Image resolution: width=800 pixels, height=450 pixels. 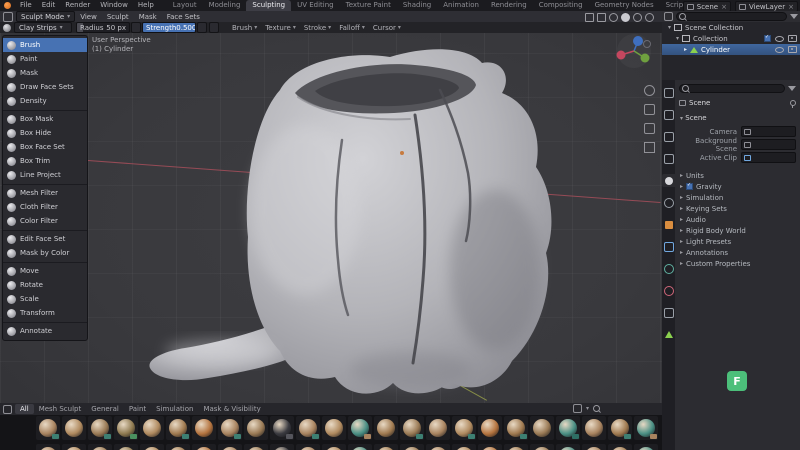 I want to click on tool-brush: Brush, so click(x=45, y=45).